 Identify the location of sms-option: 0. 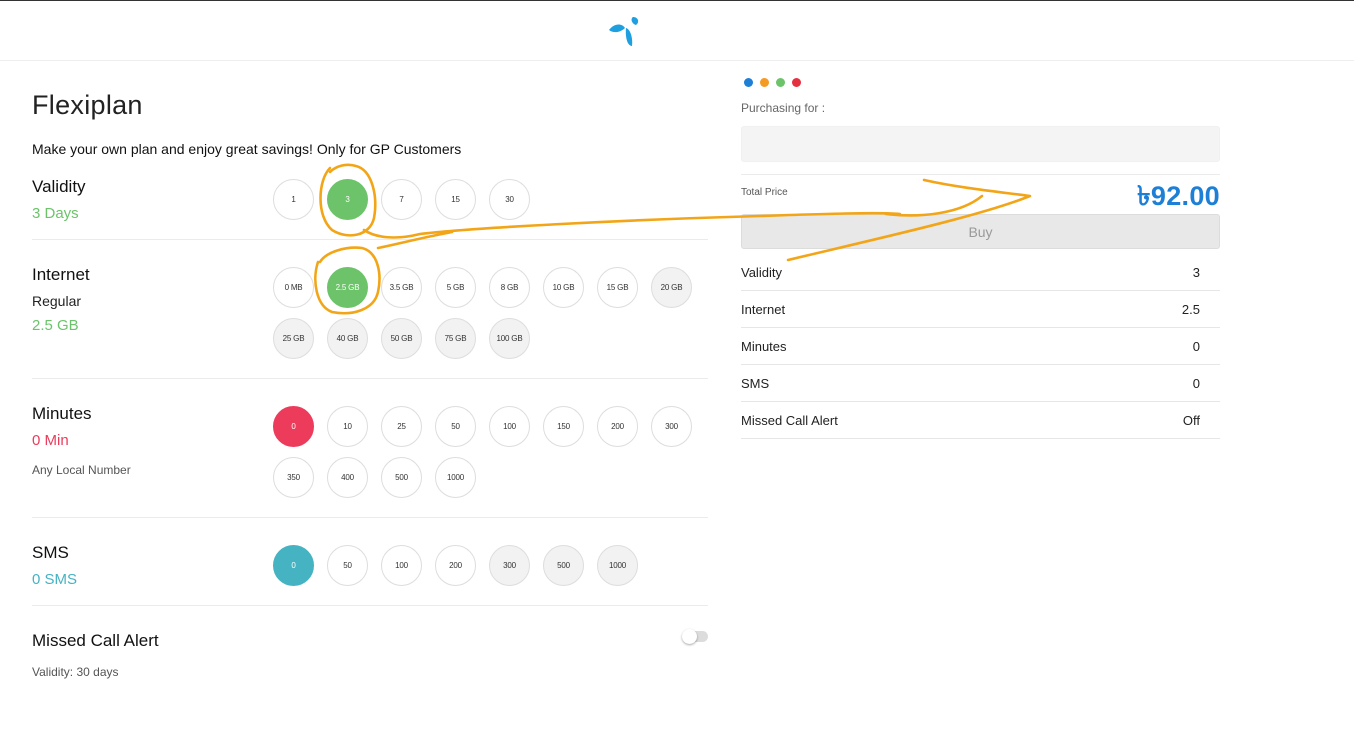
(293, 565).